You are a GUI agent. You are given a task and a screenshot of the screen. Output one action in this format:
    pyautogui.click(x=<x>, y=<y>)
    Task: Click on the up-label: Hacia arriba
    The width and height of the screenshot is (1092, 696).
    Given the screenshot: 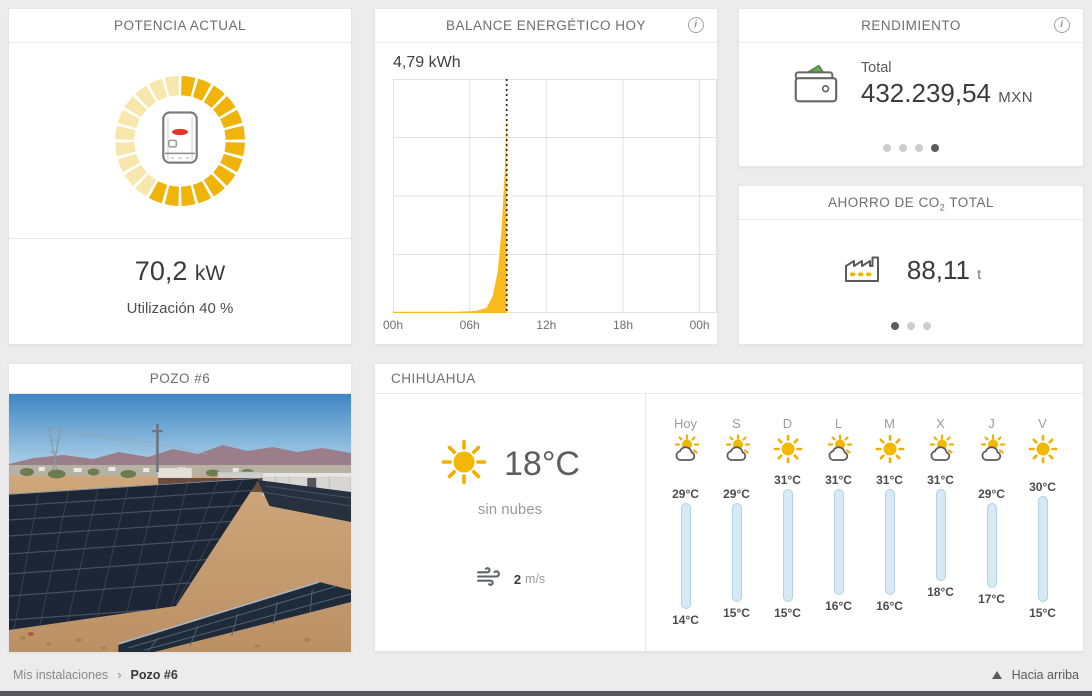 What is the action you would take?
    pyautogui.click(x=1045, y=675)
    